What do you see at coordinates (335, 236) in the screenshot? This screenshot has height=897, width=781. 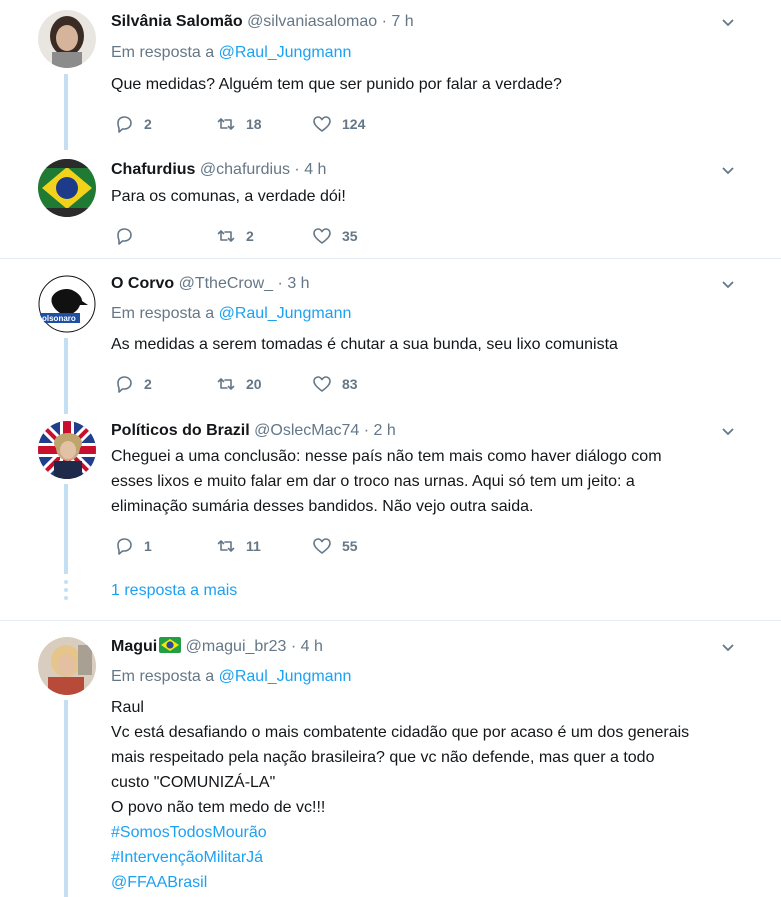 I see `like-button: 35` at bounding box center [335, 236].